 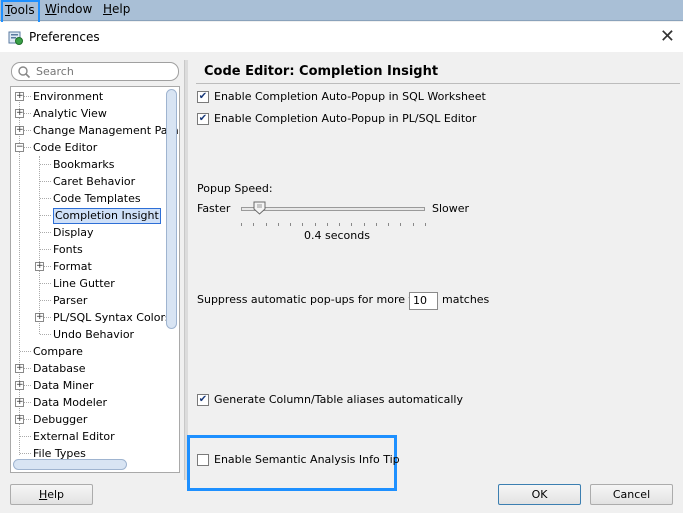 I want to click on tree-item: Compare, so click(x=88, y=351).